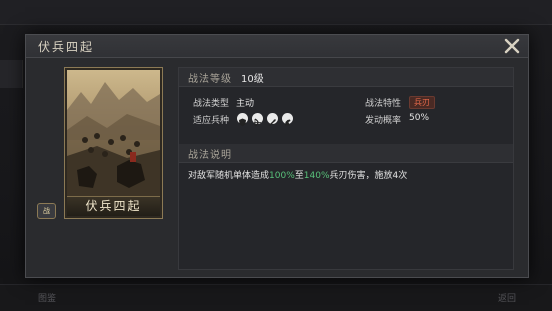 The width and height of the screenshot is (552, 311). What do you see at coordinates (211, 121) in the screenshot?
I see `units-label: 适应兵种` at bounding box center [211, 121].